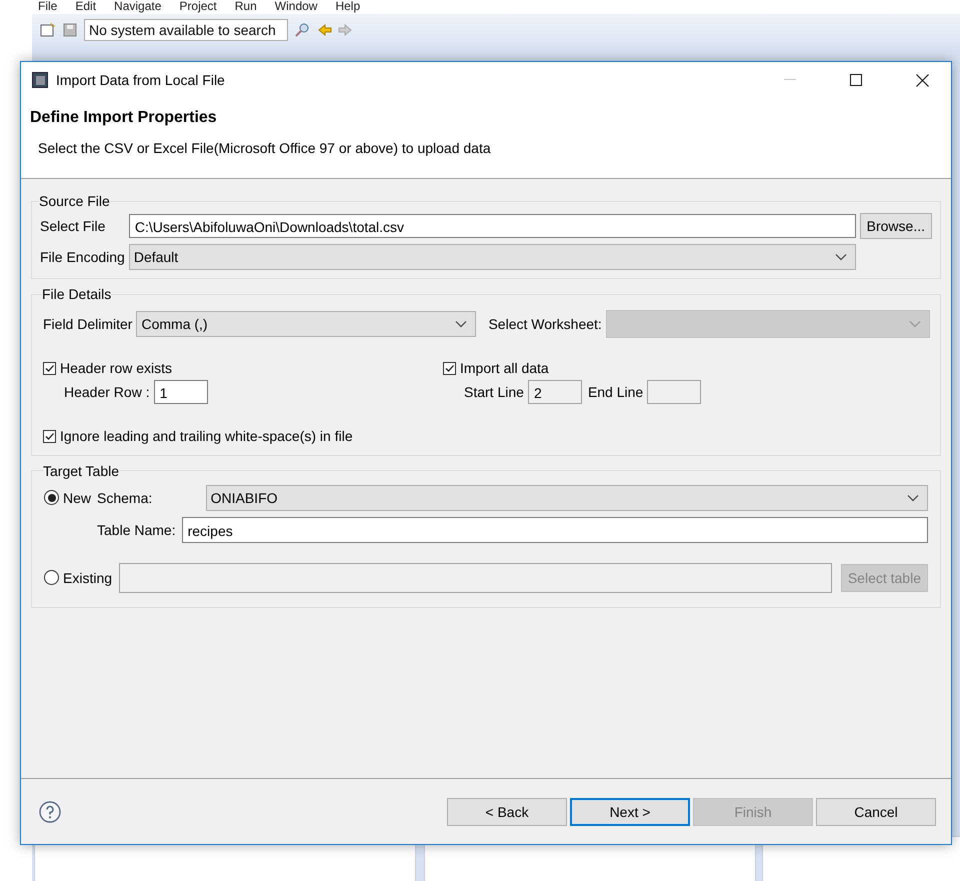 This screenshot has height=881, width=960. Describe the element at coordinates (545, 324) in the screenshot. I see `field-label: Select Worksheet:` at that location.